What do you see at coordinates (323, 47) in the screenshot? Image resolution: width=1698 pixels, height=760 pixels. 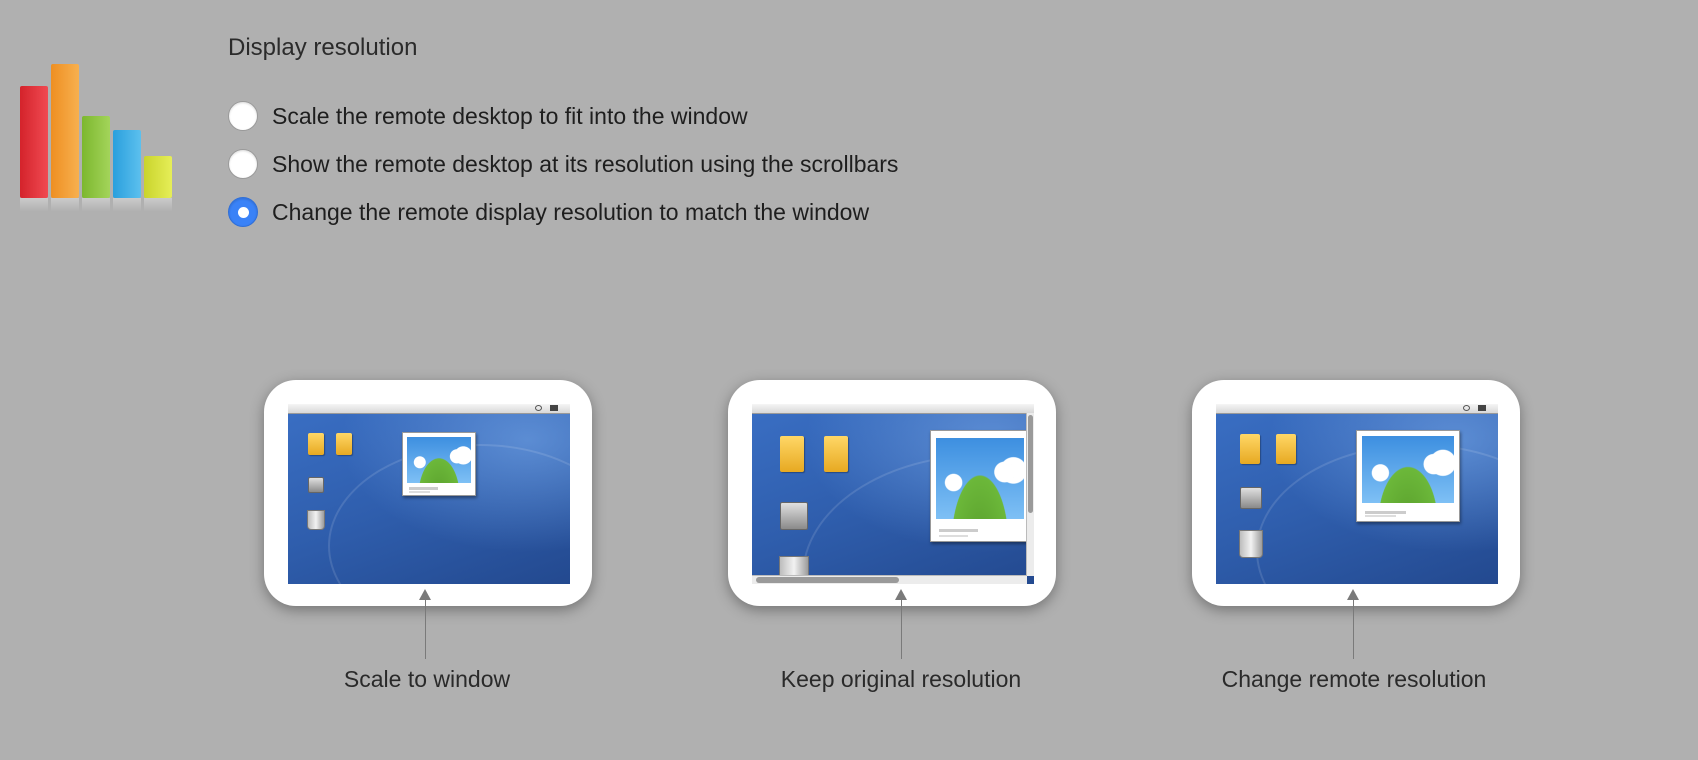 I see `section-title: Display resolution` at bounding box center [323, 47].